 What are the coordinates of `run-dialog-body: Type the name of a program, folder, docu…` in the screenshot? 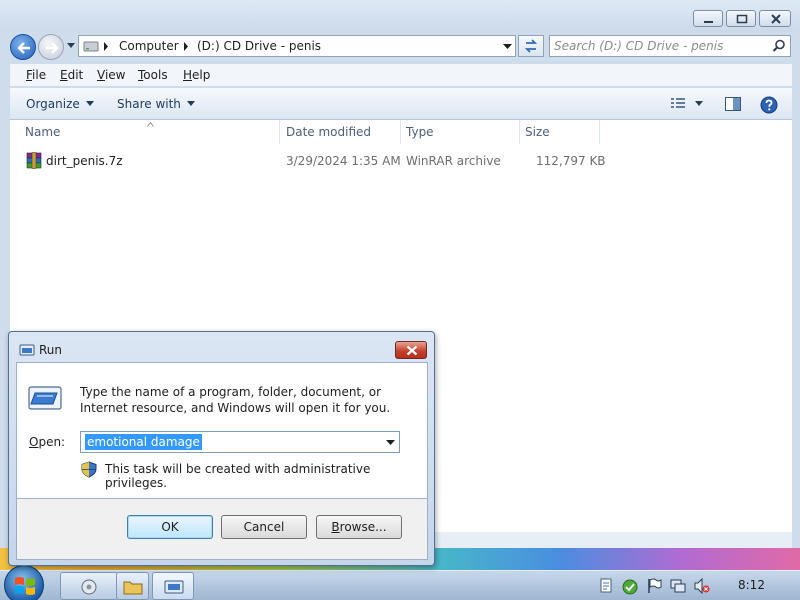 It's located at (222, 430).